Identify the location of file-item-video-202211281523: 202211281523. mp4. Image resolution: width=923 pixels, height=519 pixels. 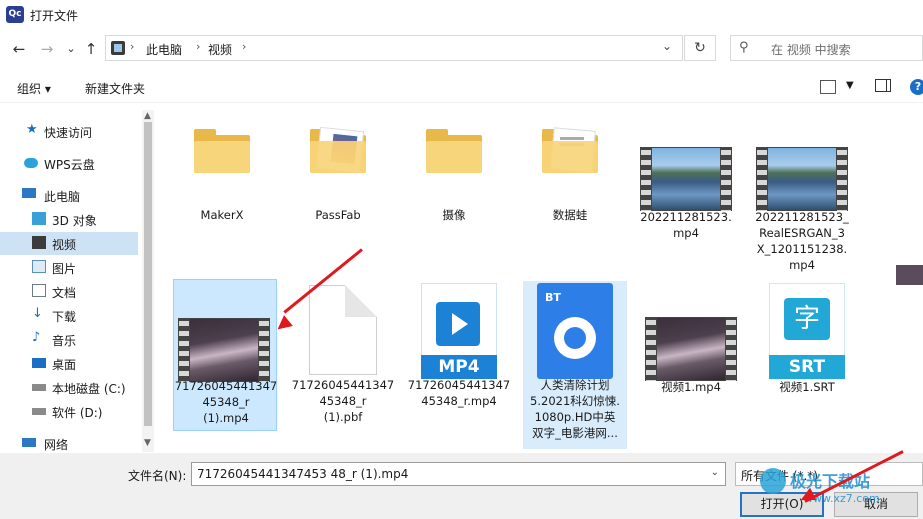
(686, 183).